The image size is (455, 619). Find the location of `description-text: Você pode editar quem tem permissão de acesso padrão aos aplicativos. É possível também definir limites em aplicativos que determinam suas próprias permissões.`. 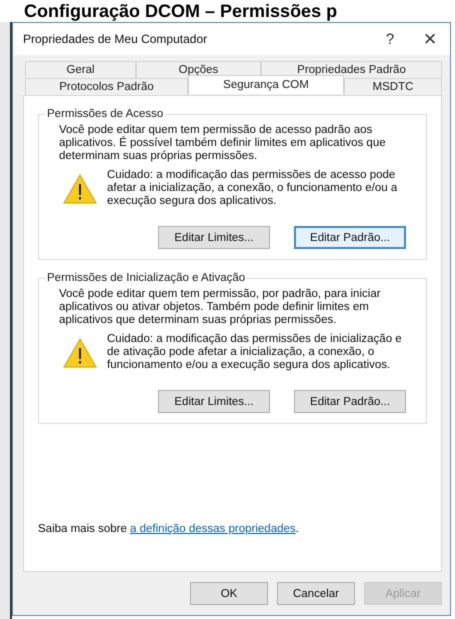

description-text: Você pode editar quem tem permissão de acesso padrão aos aplicativos. É possível também definir limites em aplicativos que determinam suas próprias permissões. is located at coordinates (223, 143).